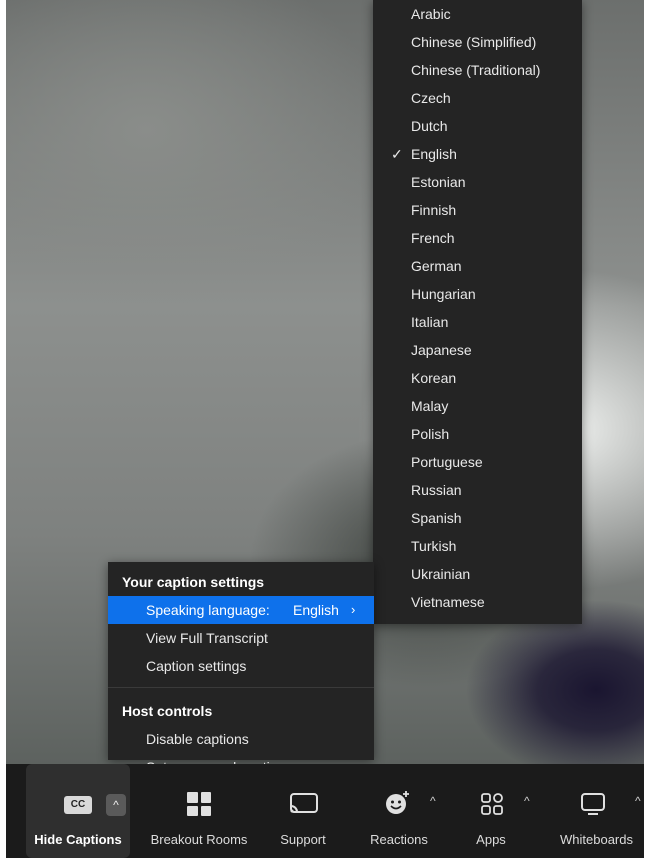 This screenshot has width=650, height=858. Describe the element at coordinates (241, 687) in the screenshot. I see `menu-divider` at that location.